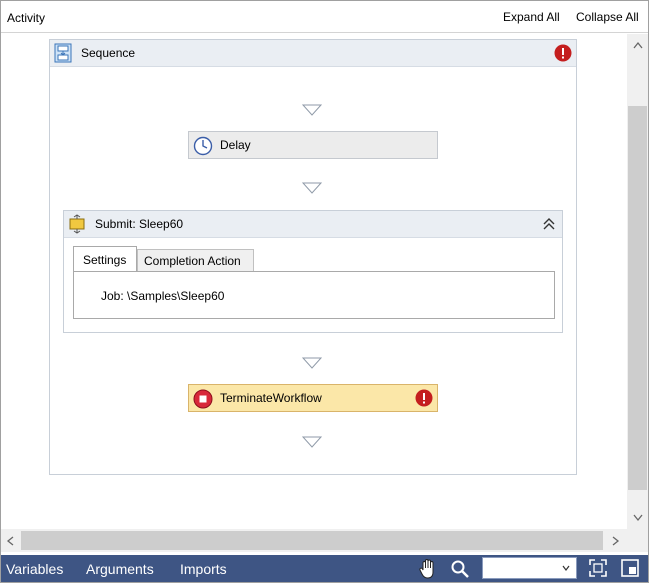 This screenshot has width=649, height=583. I want to click on settings-panel: Job: \Samples\Sleep60, so click(314, 295).